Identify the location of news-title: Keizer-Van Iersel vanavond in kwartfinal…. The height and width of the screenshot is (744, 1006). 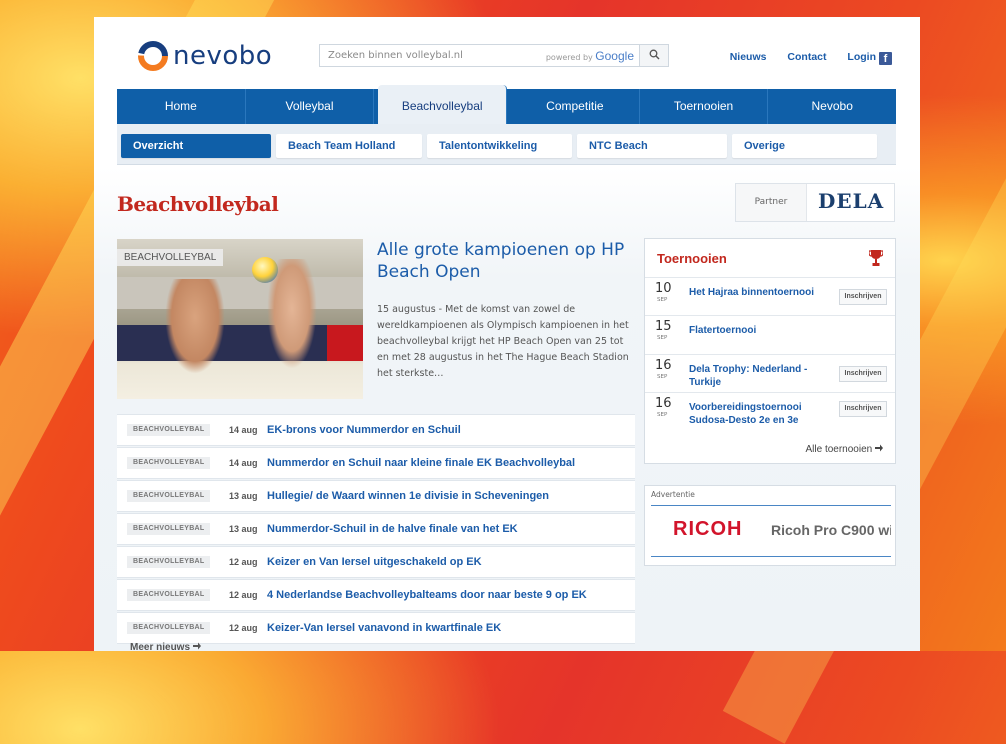
(384, 628).